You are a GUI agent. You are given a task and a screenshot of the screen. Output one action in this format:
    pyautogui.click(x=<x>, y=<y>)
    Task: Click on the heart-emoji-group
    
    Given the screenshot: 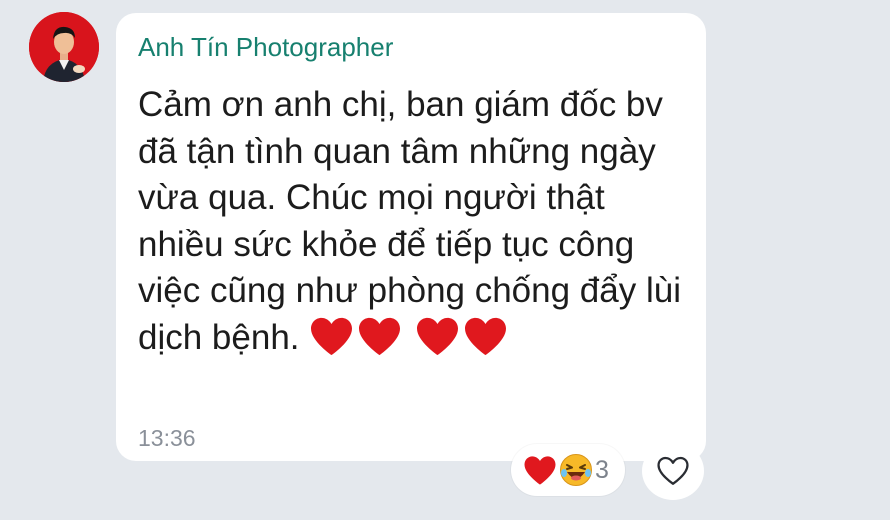 What is the action you would take?
    pyautogui.click(x=410, y=337)
    